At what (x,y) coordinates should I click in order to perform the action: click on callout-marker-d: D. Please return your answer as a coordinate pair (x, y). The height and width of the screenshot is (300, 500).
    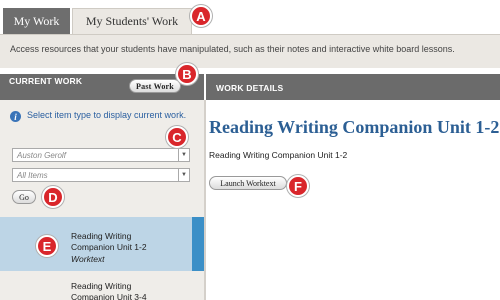
    Looking at the image, I should click on (53, 197).